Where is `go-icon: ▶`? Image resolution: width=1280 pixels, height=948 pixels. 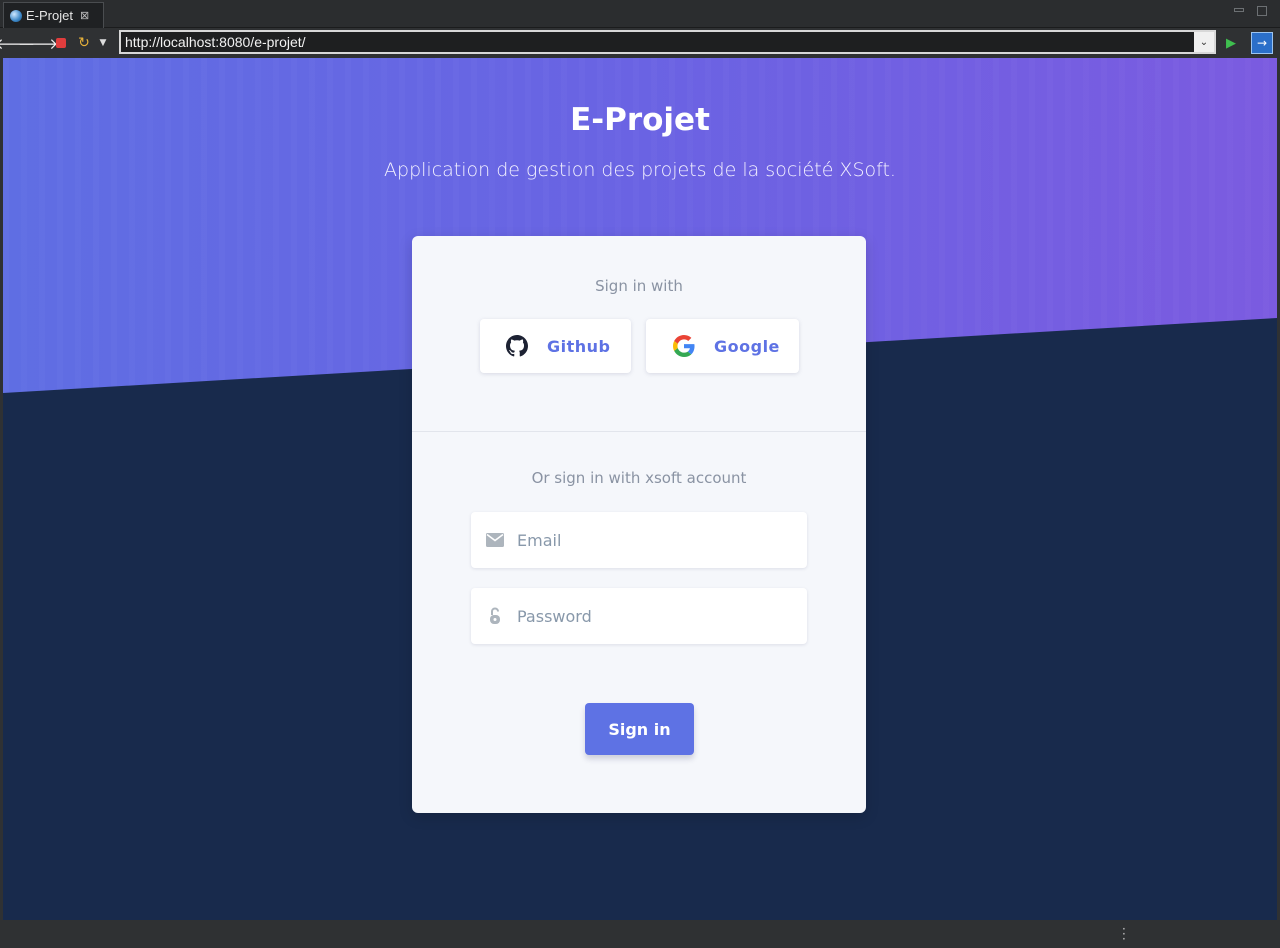 go-icon: ▶ is located at coordinates (1231, 43).